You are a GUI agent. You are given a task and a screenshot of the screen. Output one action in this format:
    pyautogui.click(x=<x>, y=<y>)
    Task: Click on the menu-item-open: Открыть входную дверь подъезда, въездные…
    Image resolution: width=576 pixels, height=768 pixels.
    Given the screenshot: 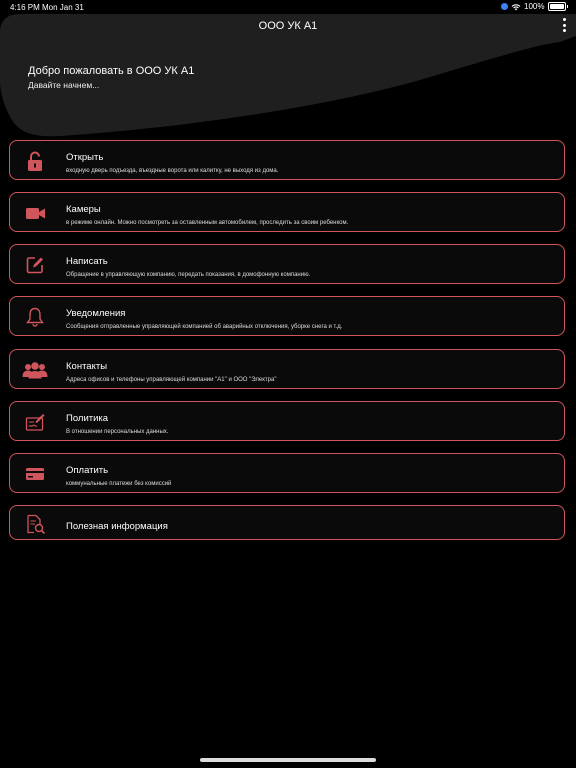 What is the action you would take?
    pyautogui.click(x=287, y=160)
    